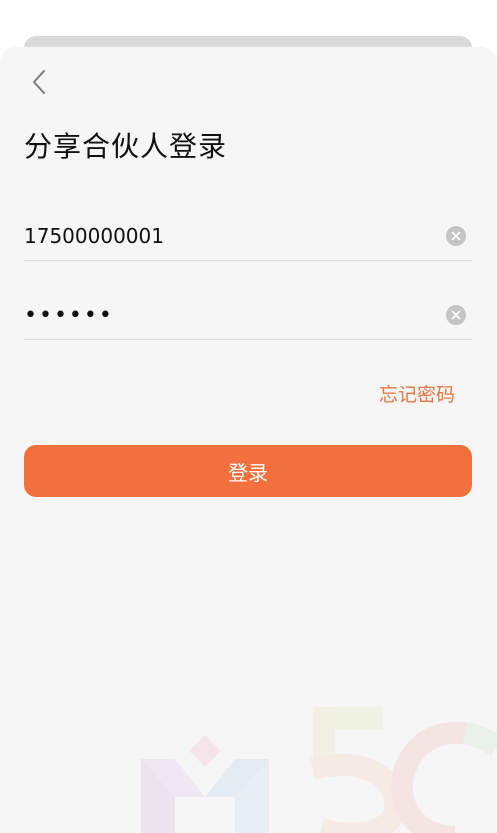 This screenshot has height=833, width=497. I want to click on password-field, so click(248, 315).